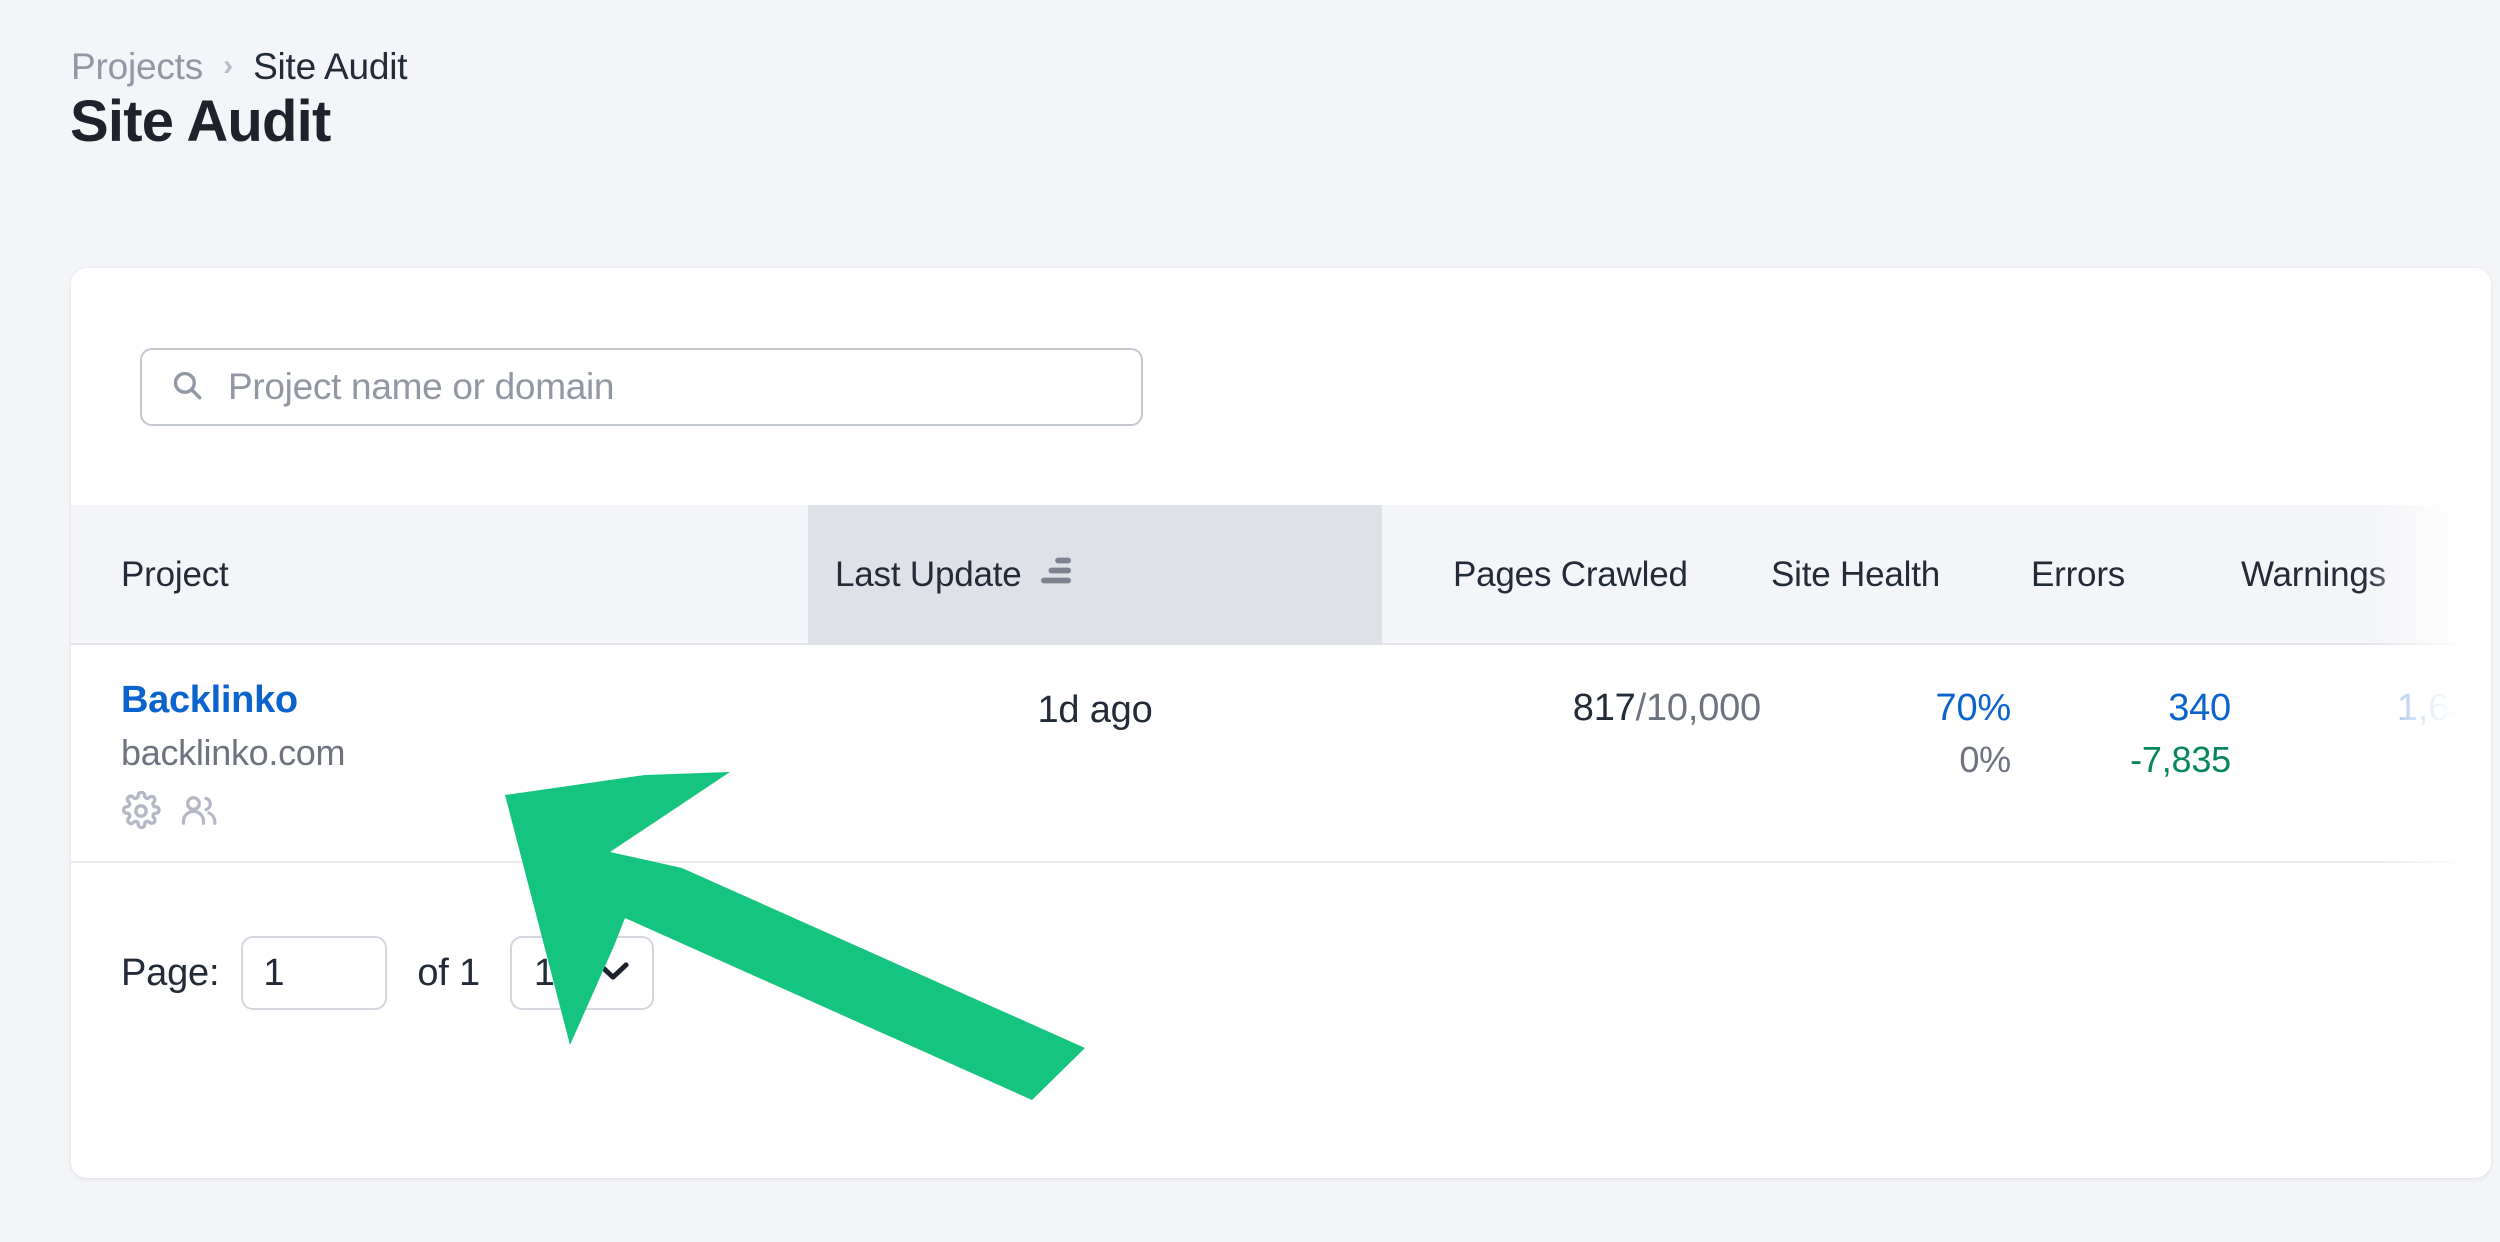 The image size is (2500, 1242). What do you see at coordinates (928, 574) in the screenshot?
I see `column-header-label: Last Update` at bounding box center [928, 574].